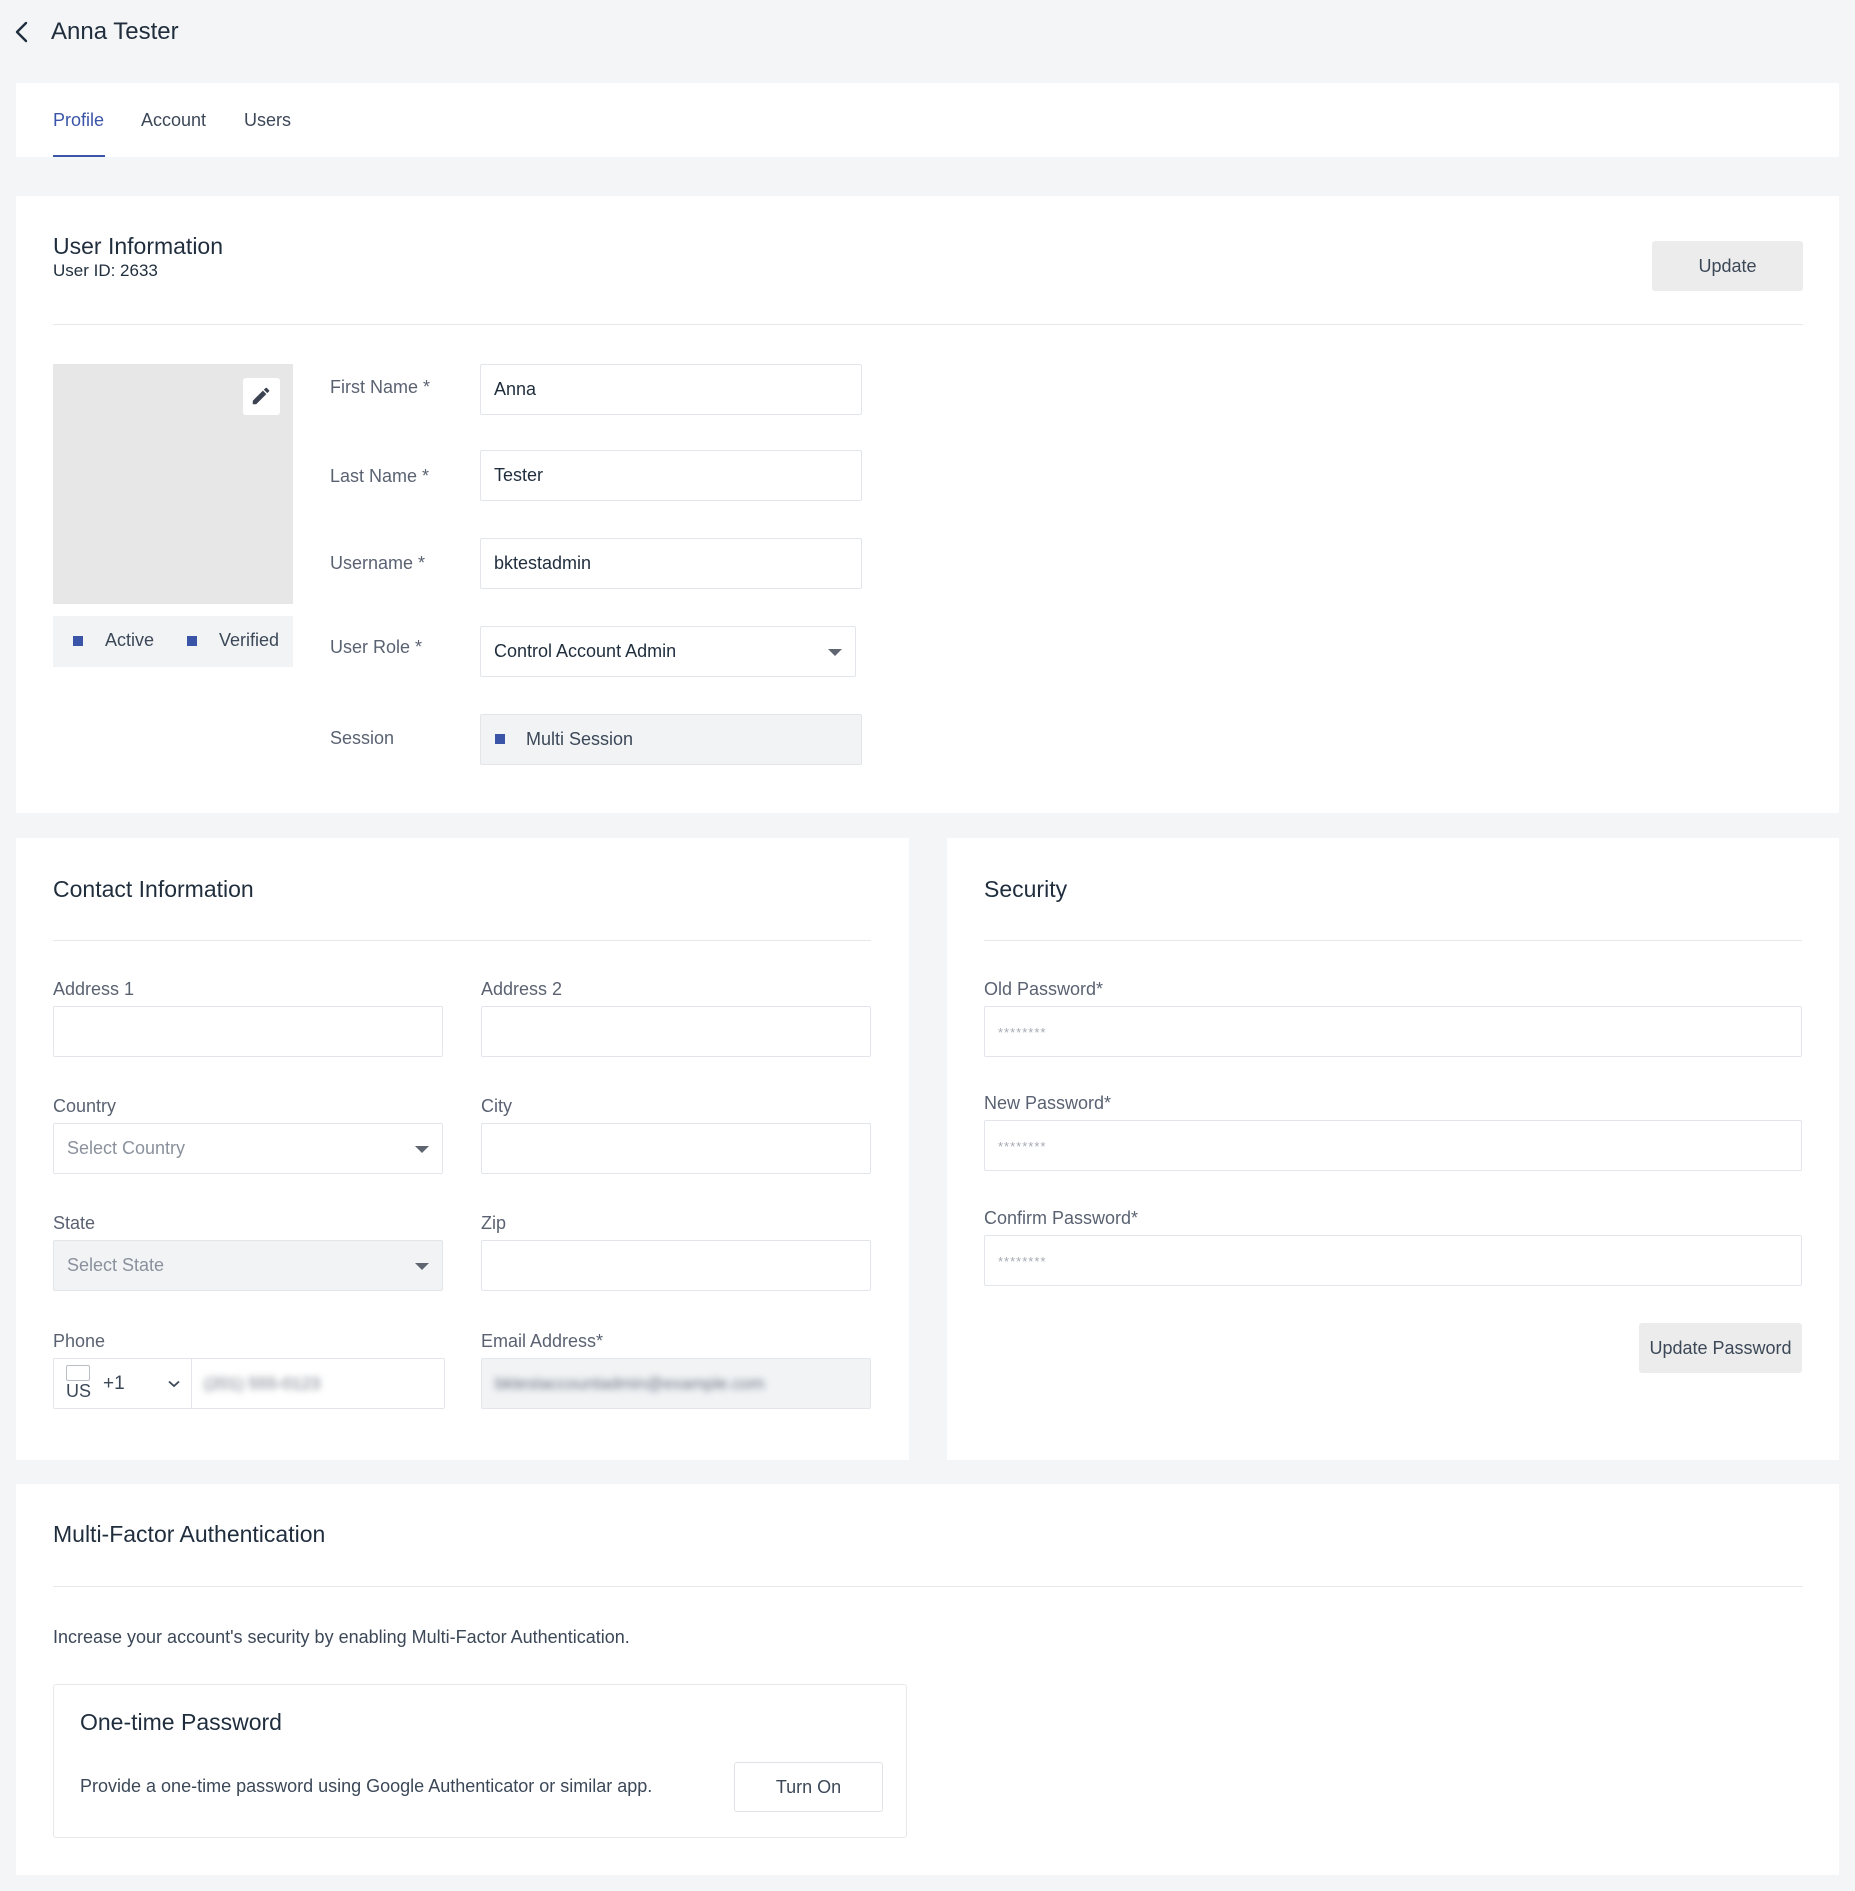 The height and width of the screenshot is (1891, 1855). Describe the element at coordinates (376, 647) in the screenshot. I see `user-role-label: User Role *` at that location.